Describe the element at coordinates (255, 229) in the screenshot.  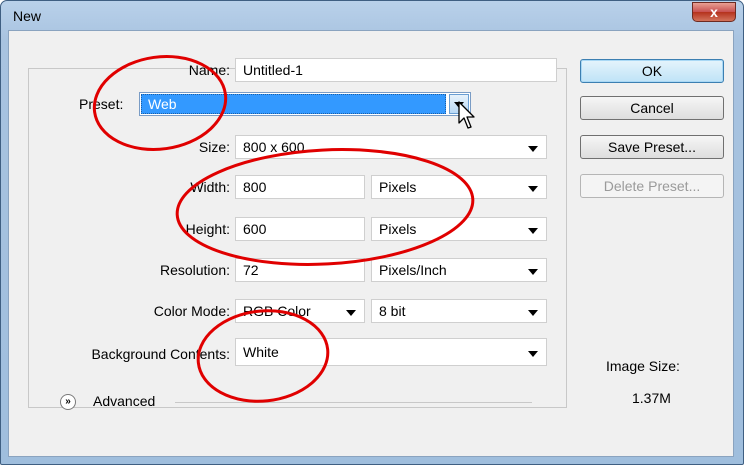
I see `height-value: 600` at that location.